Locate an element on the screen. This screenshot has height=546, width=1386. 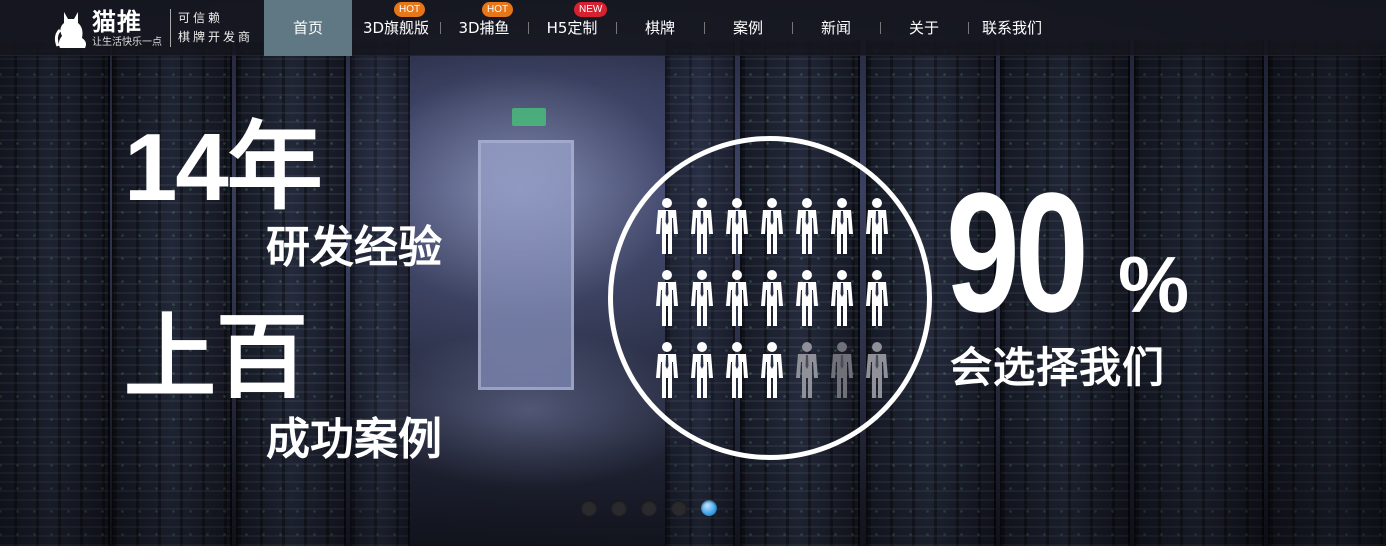
people-grid is located at coordinates (772, 298).